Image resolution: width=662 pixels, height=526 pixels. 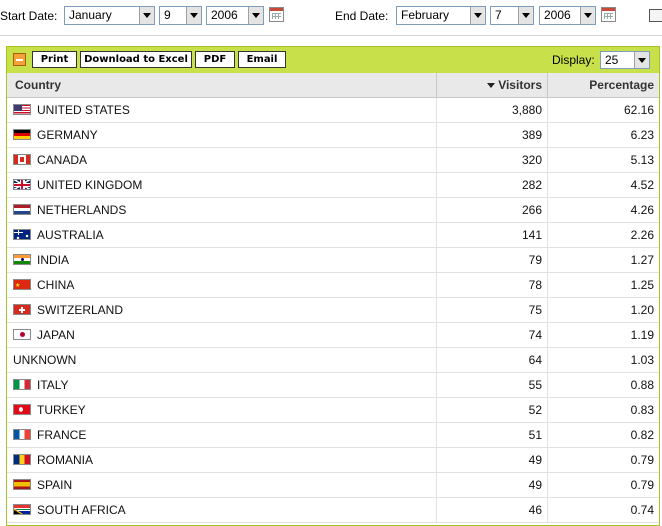 What do you see at coordinates (600, 135) in the screenshot?
I see `percentage-cell: 6.23` at bounding box center [600, 135].